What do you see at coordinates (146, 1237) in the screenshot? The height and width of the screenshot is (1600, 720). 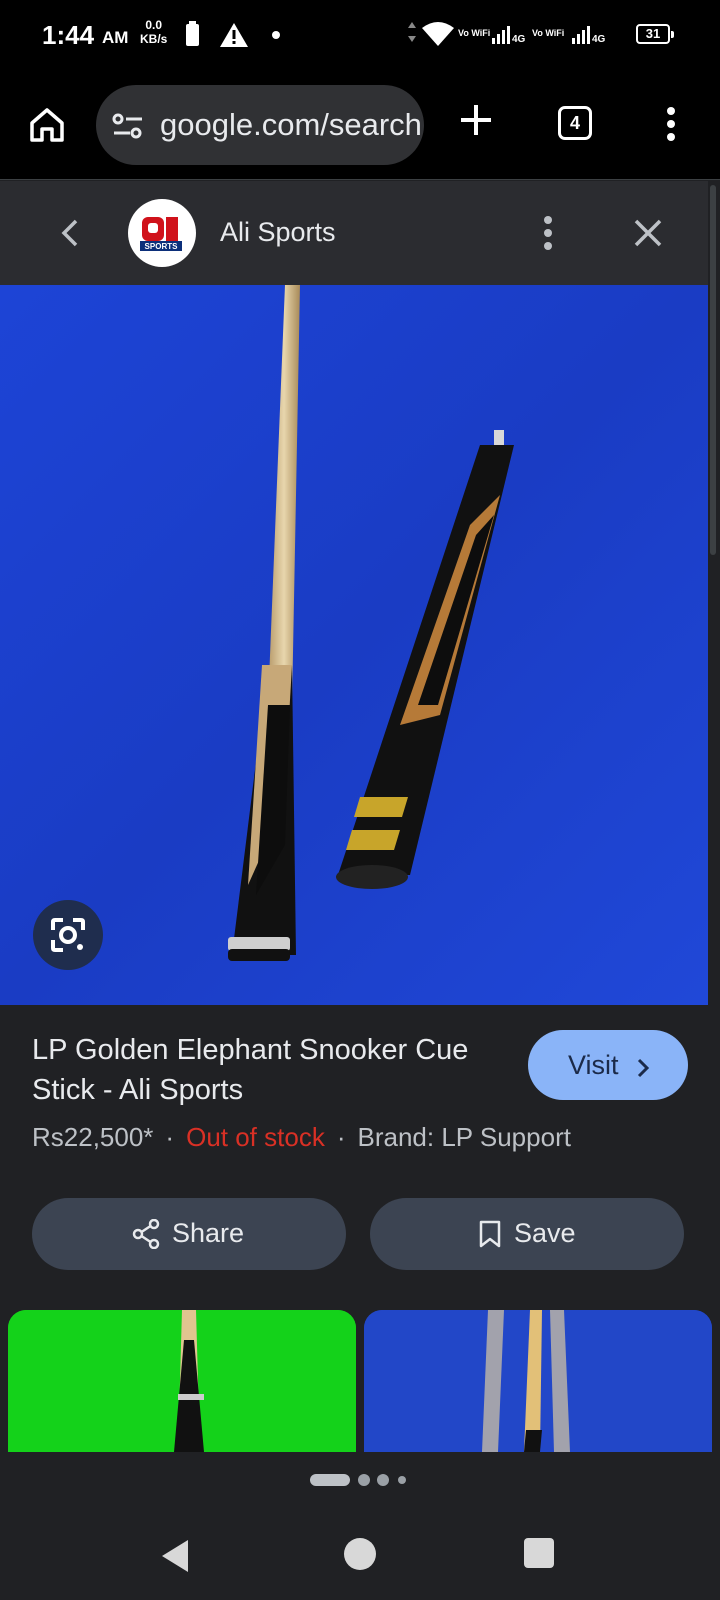 I see `share-icon` at bounding box center [146, 1237].